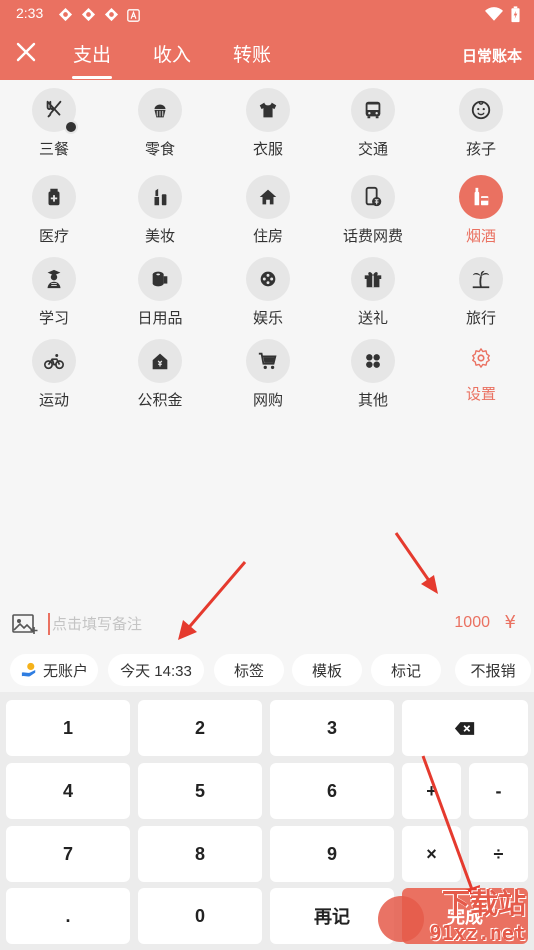 This screenshot has width=534, height=950. What do you see at coordinates (477, 933) in the screenshot?
I see `watermark-url: 91xz.net` at bounding box center [477, 933].